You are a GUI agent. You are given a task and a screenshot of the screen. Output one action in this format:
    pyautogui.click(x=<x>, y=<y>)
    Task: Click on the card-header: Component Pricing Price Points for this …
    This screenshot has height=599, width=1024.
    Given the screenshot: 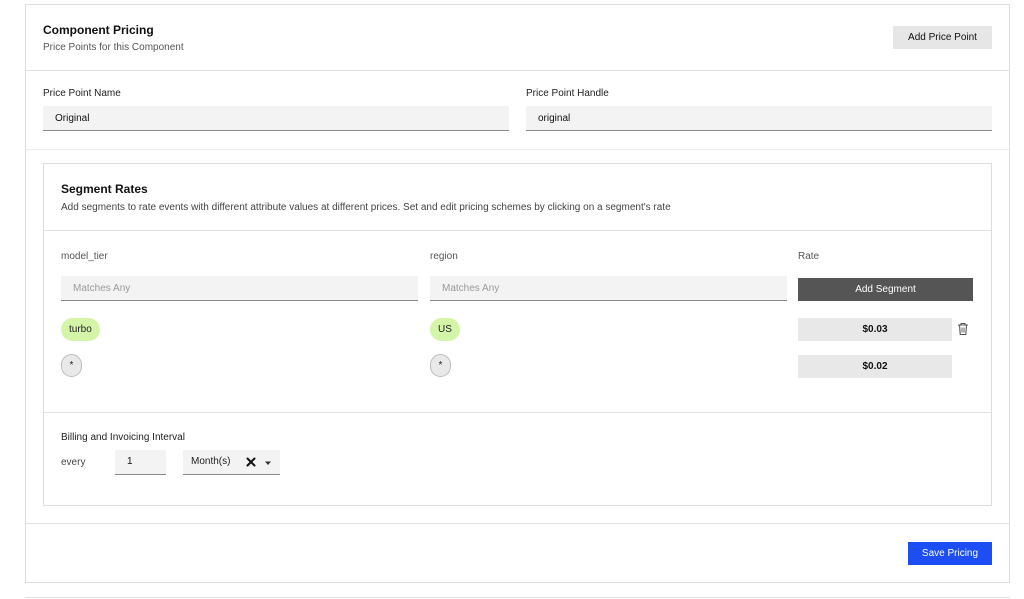 What is the action you would take?
    pyautogui.click(x=517, y=38)
    